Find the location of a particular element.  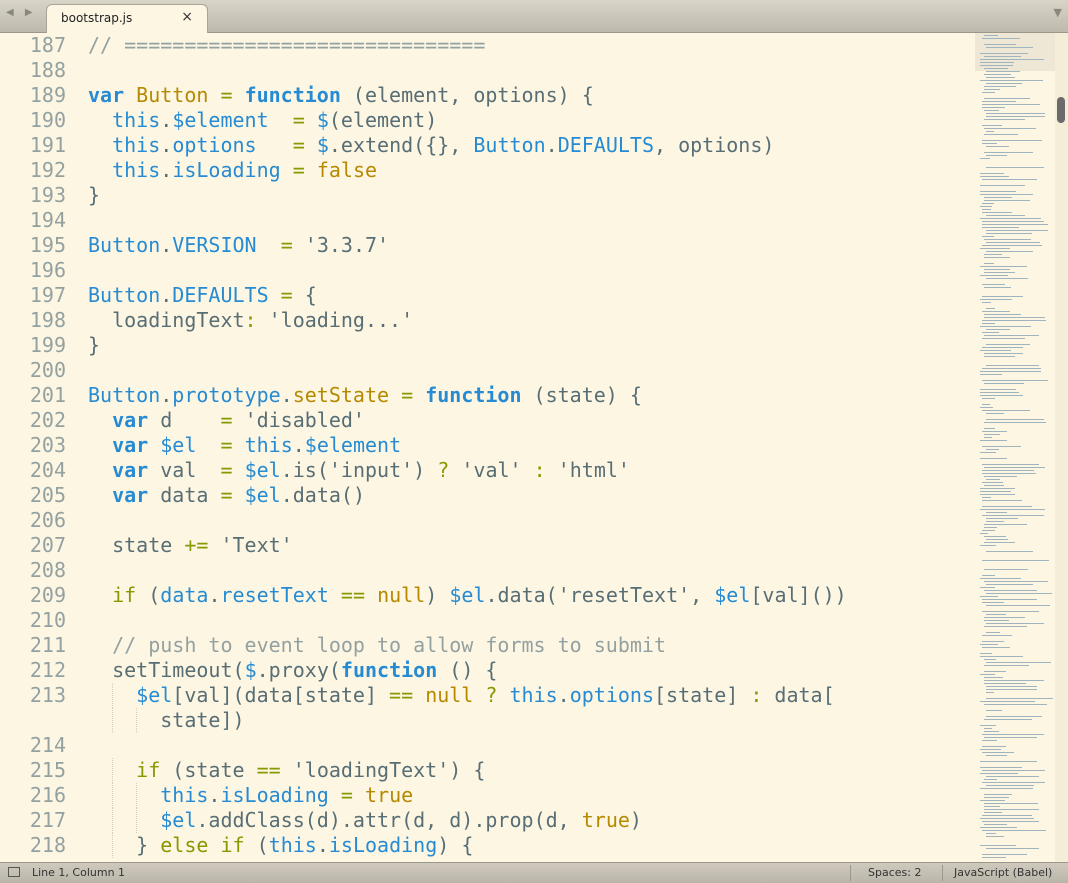

code-line: } else if (this.isLoading) { is located at coordinates (531, 845).